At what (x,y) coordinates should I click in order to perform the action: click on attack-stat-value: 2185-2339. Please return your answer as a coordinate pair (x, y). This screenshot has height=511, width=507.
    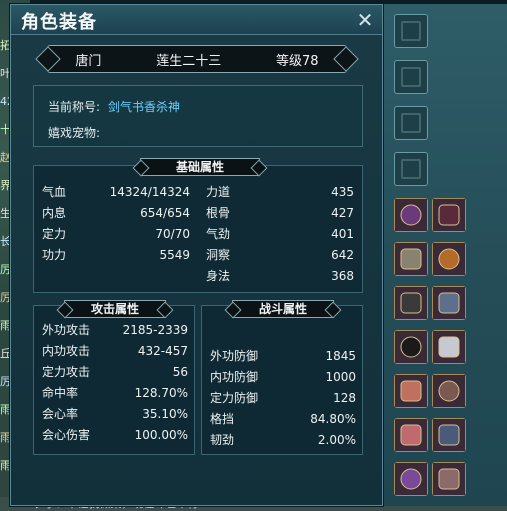
    Looking at the image, I should click on (155, 330).